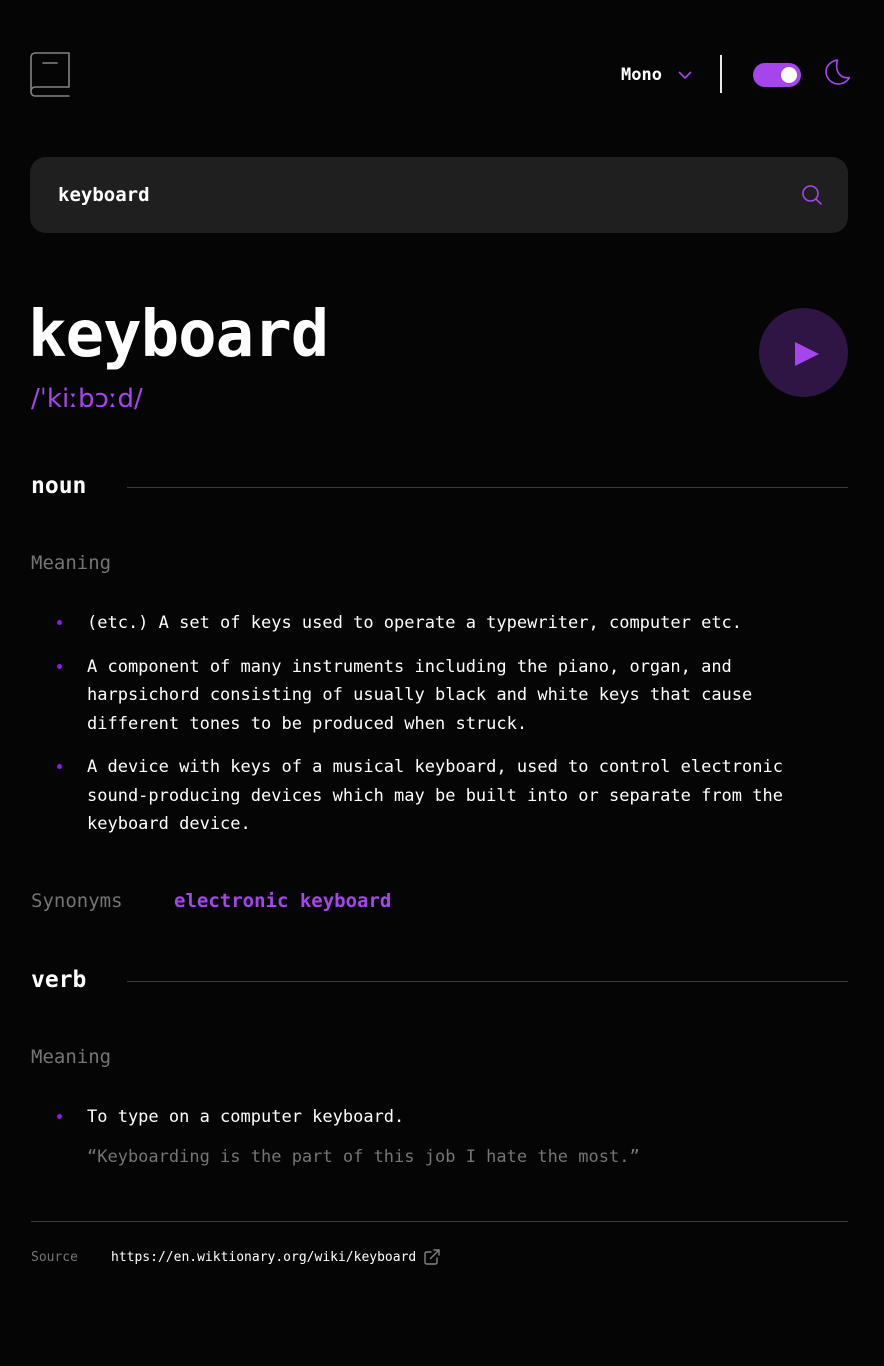 This screenshot has height=1366, width=884. What do you see at coordinates (432, 1257) in the screenshot?
I see `external-link-icon` at bounding box center [432, 1257].